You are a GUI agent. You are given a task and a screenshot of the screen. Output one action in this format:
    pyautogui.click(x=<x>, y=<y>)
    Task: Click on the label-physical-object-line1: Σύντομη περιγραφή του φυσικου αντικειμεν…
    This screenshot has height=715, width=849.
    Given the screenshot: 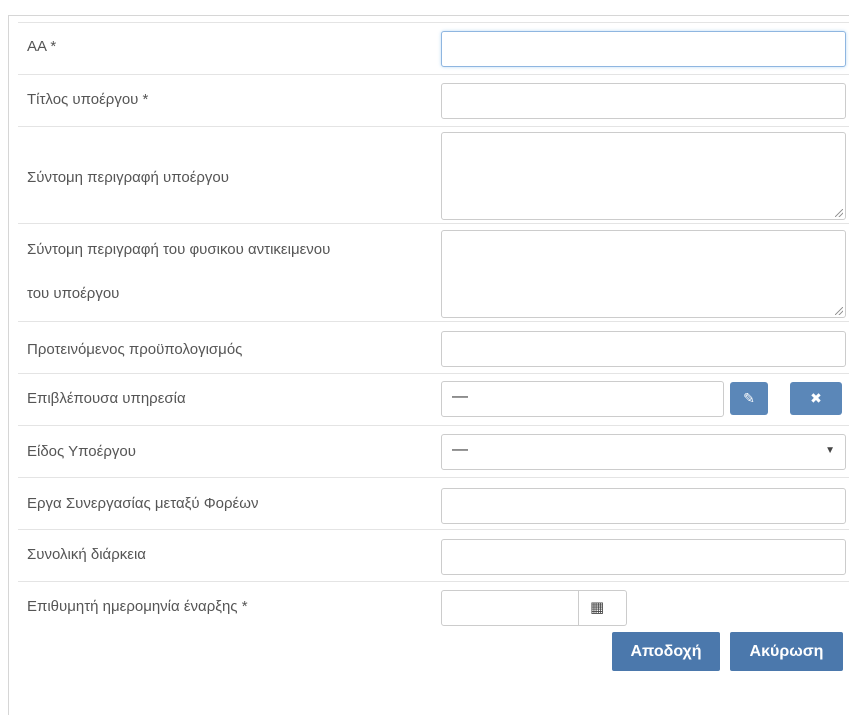 What is the action you would take?
    pyautogui.click(x=179, y=249)
    